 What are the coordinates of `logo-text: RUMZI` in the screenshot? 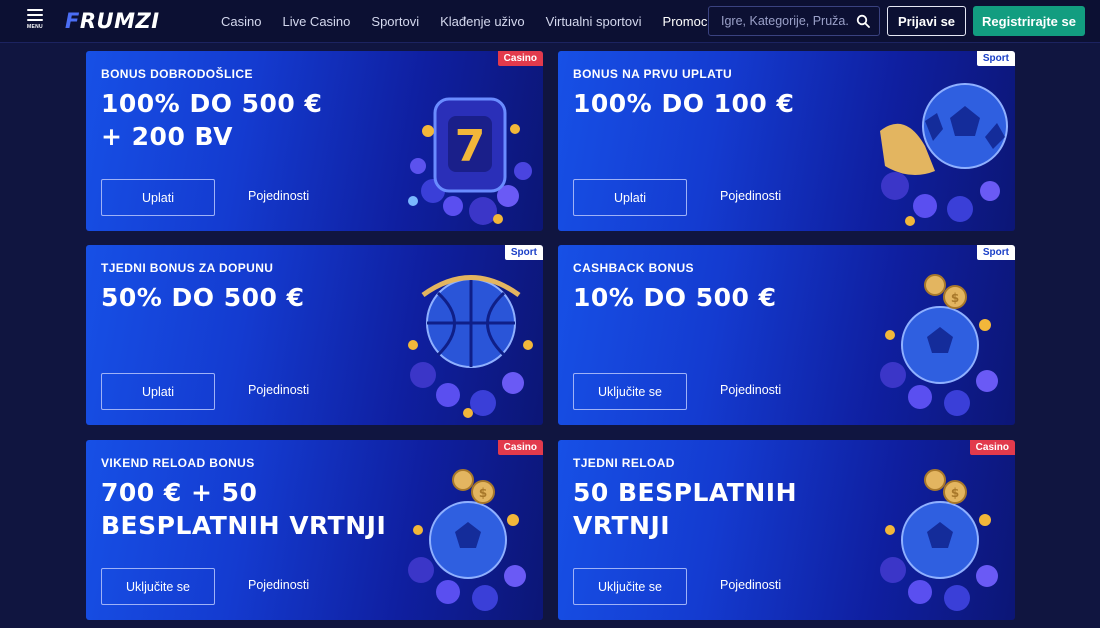 It's located at (119, 21).